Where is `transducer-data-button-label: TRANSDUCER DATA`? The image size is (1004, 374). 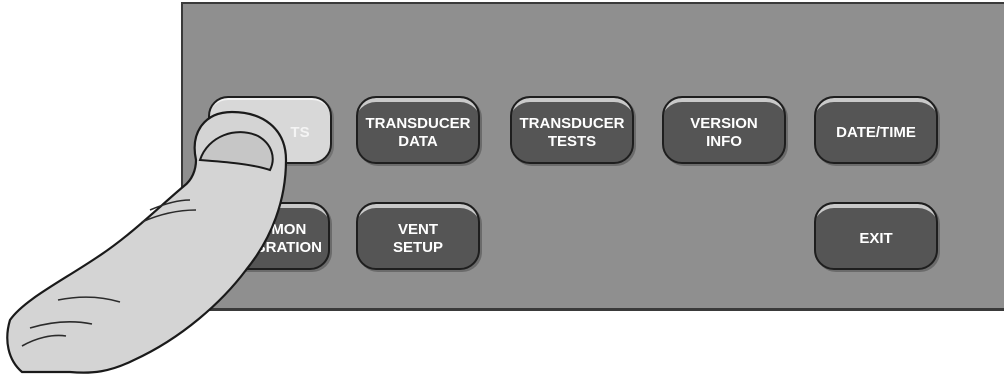
transducer-data-button-label: TRANSDUCER DATA is located at coordinates (418, 132).